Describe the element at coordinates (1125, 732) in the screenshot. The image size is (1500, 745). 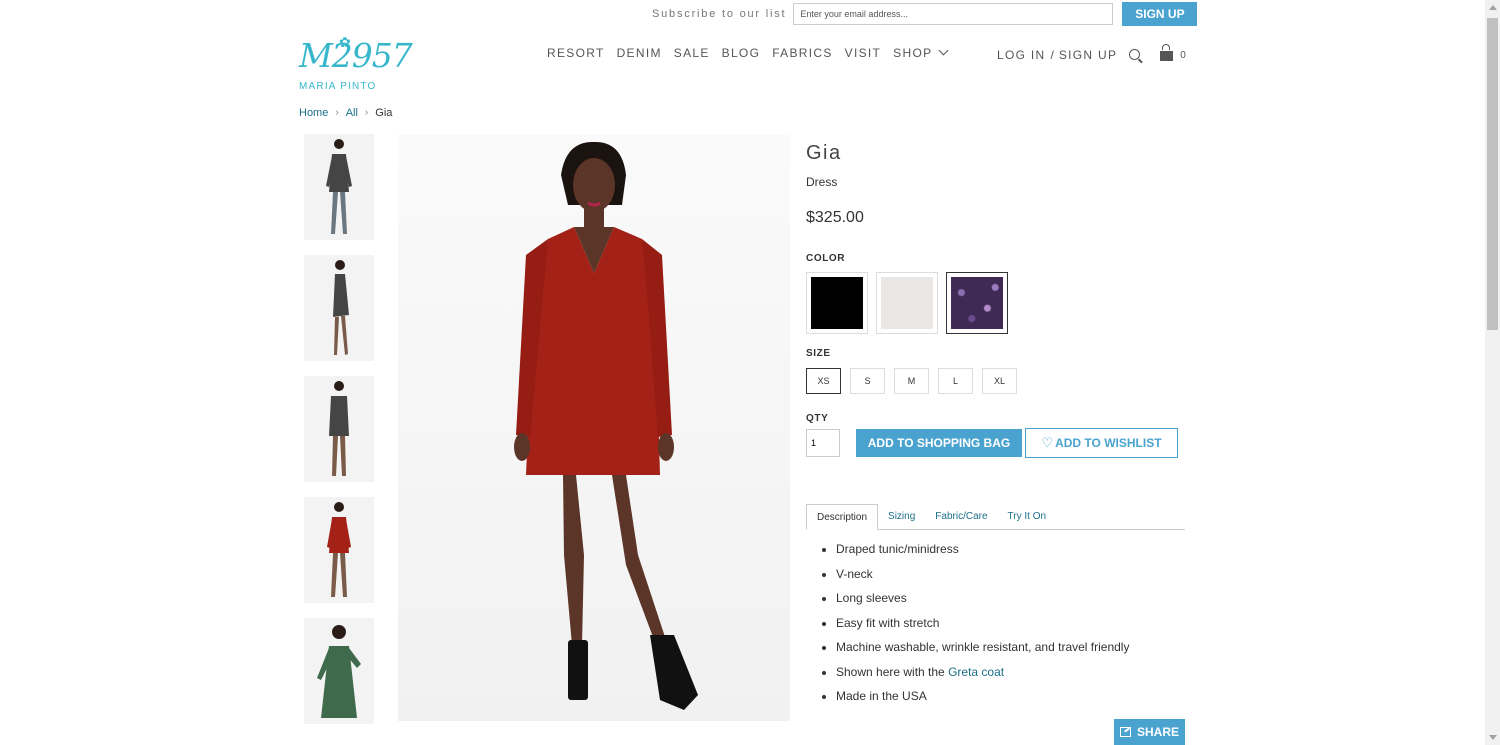
I see `share-icon` at that location.